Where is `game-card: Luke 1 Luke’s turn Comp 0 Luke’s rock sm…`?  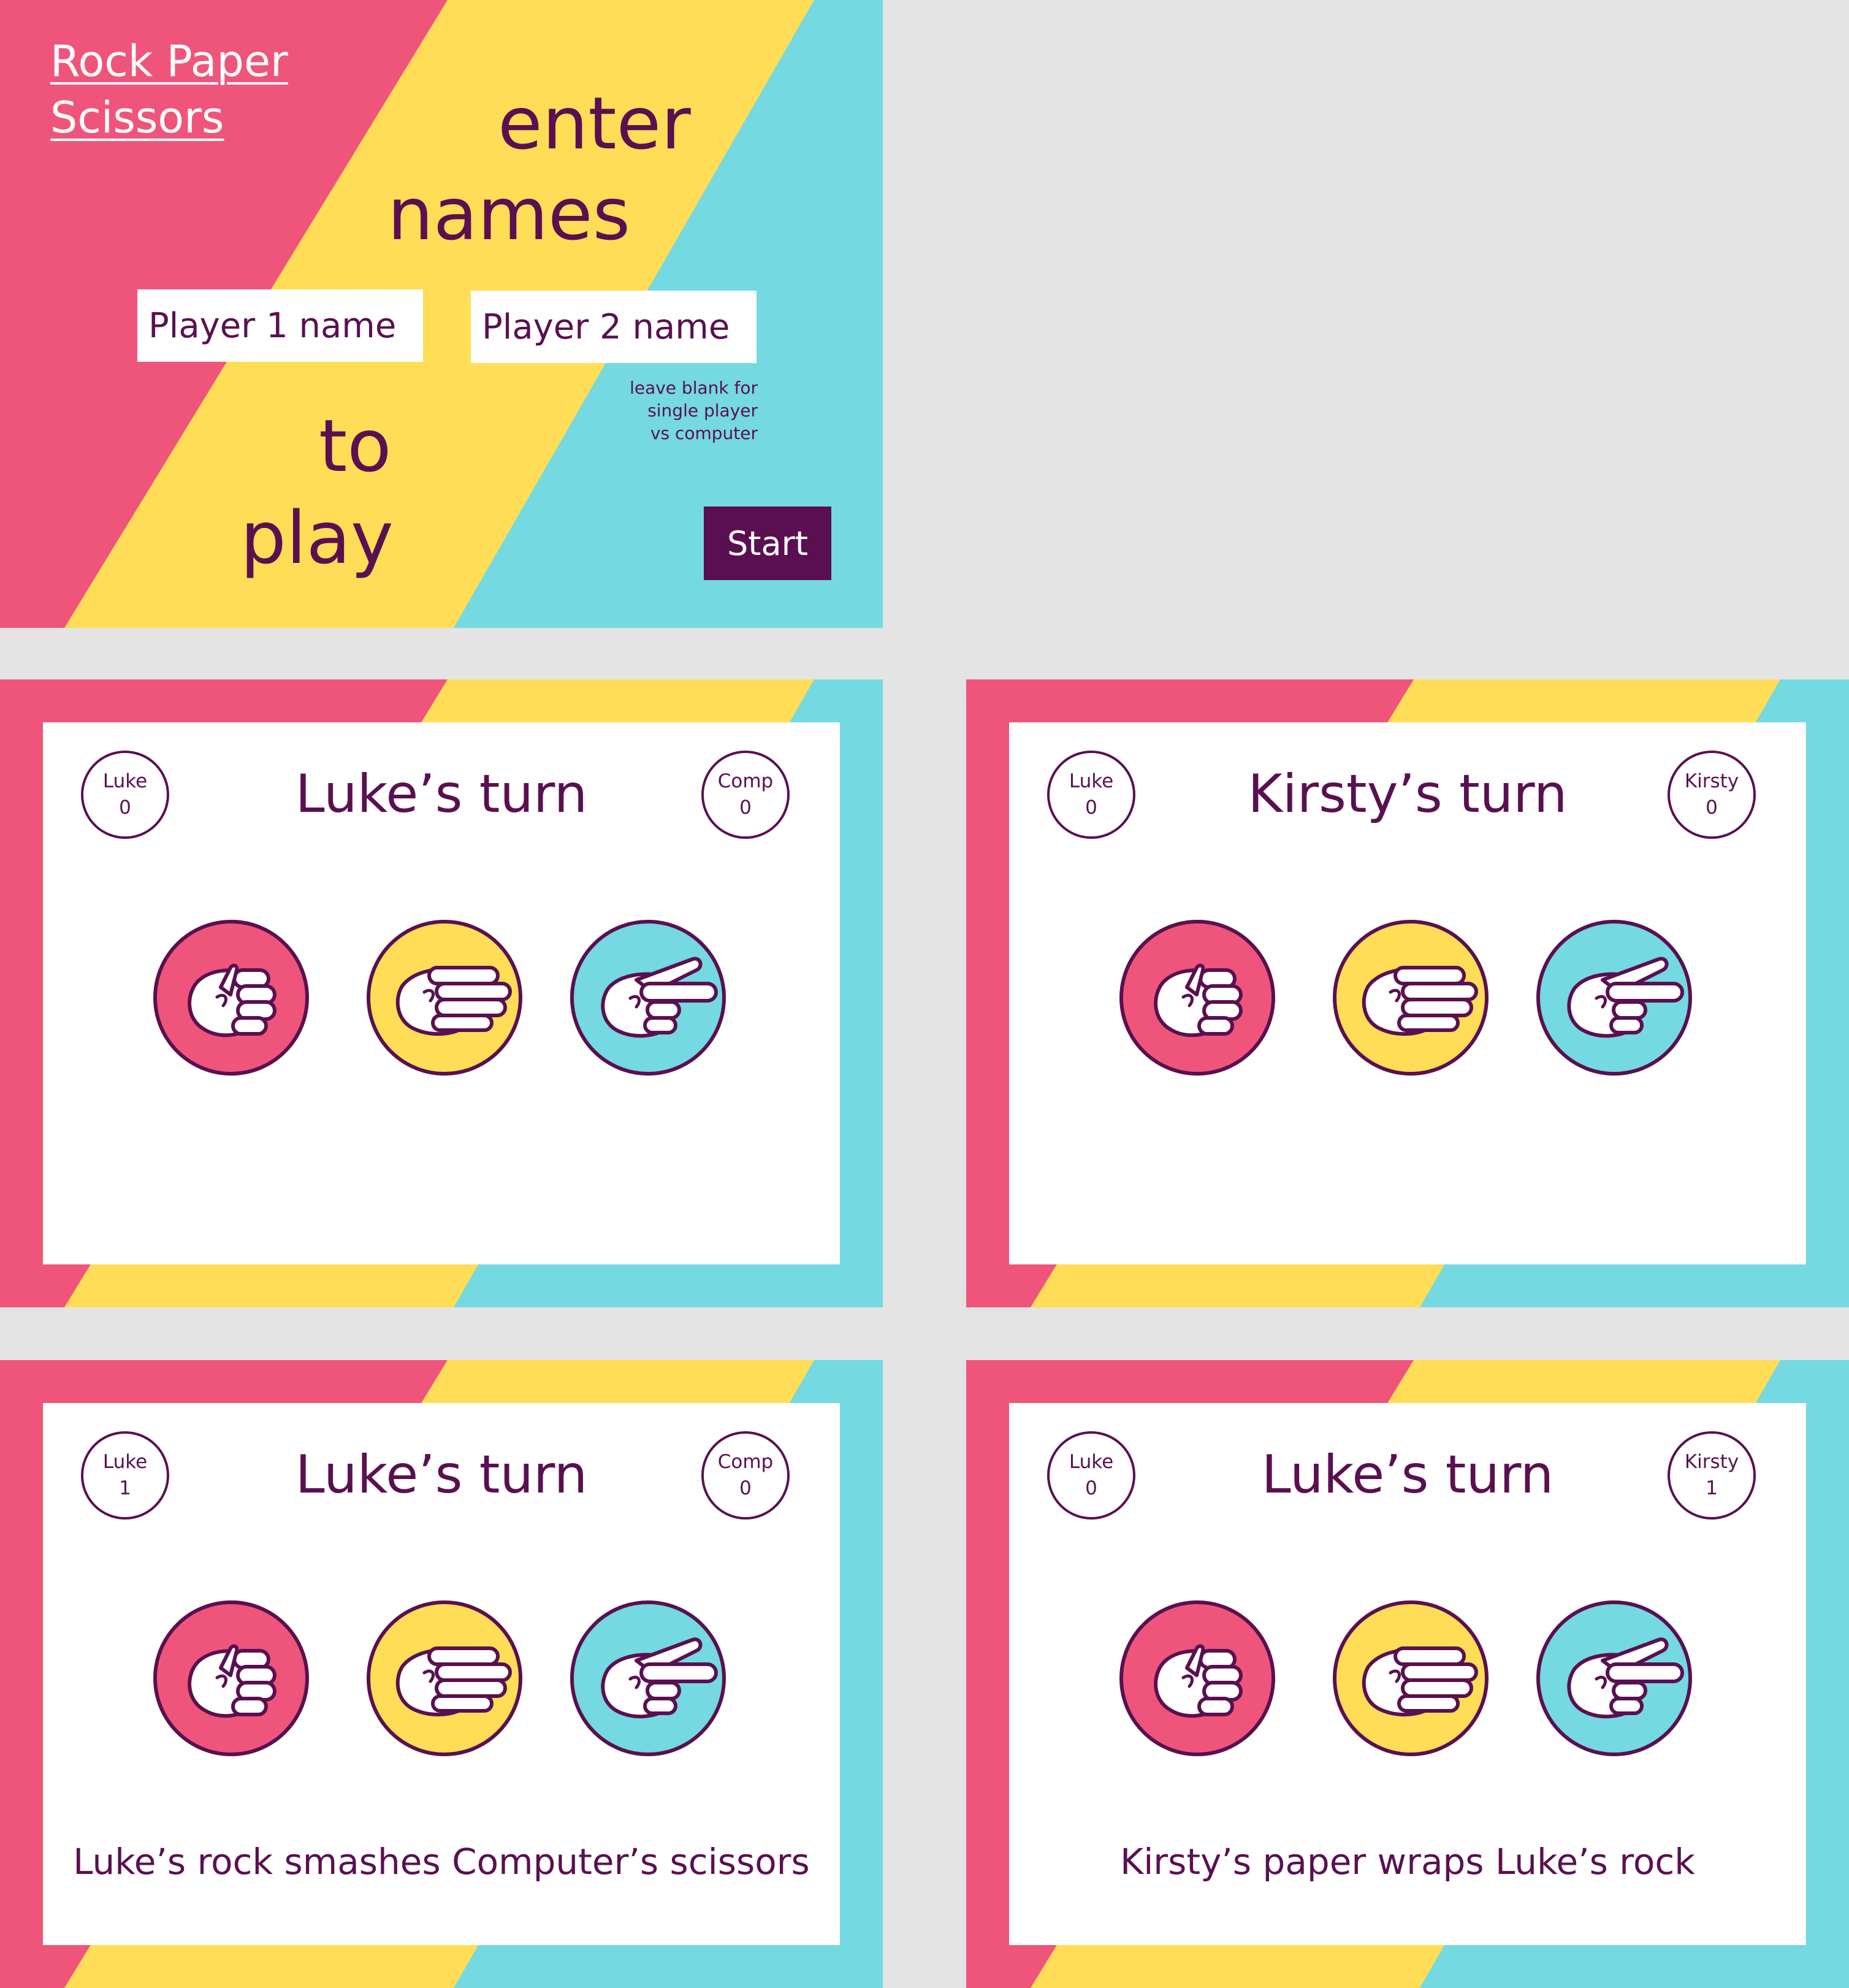 game-card: Luke 1 Luke’s turn Comp 0 Luke’s rock sm… is located at coordinates (441, 1674).